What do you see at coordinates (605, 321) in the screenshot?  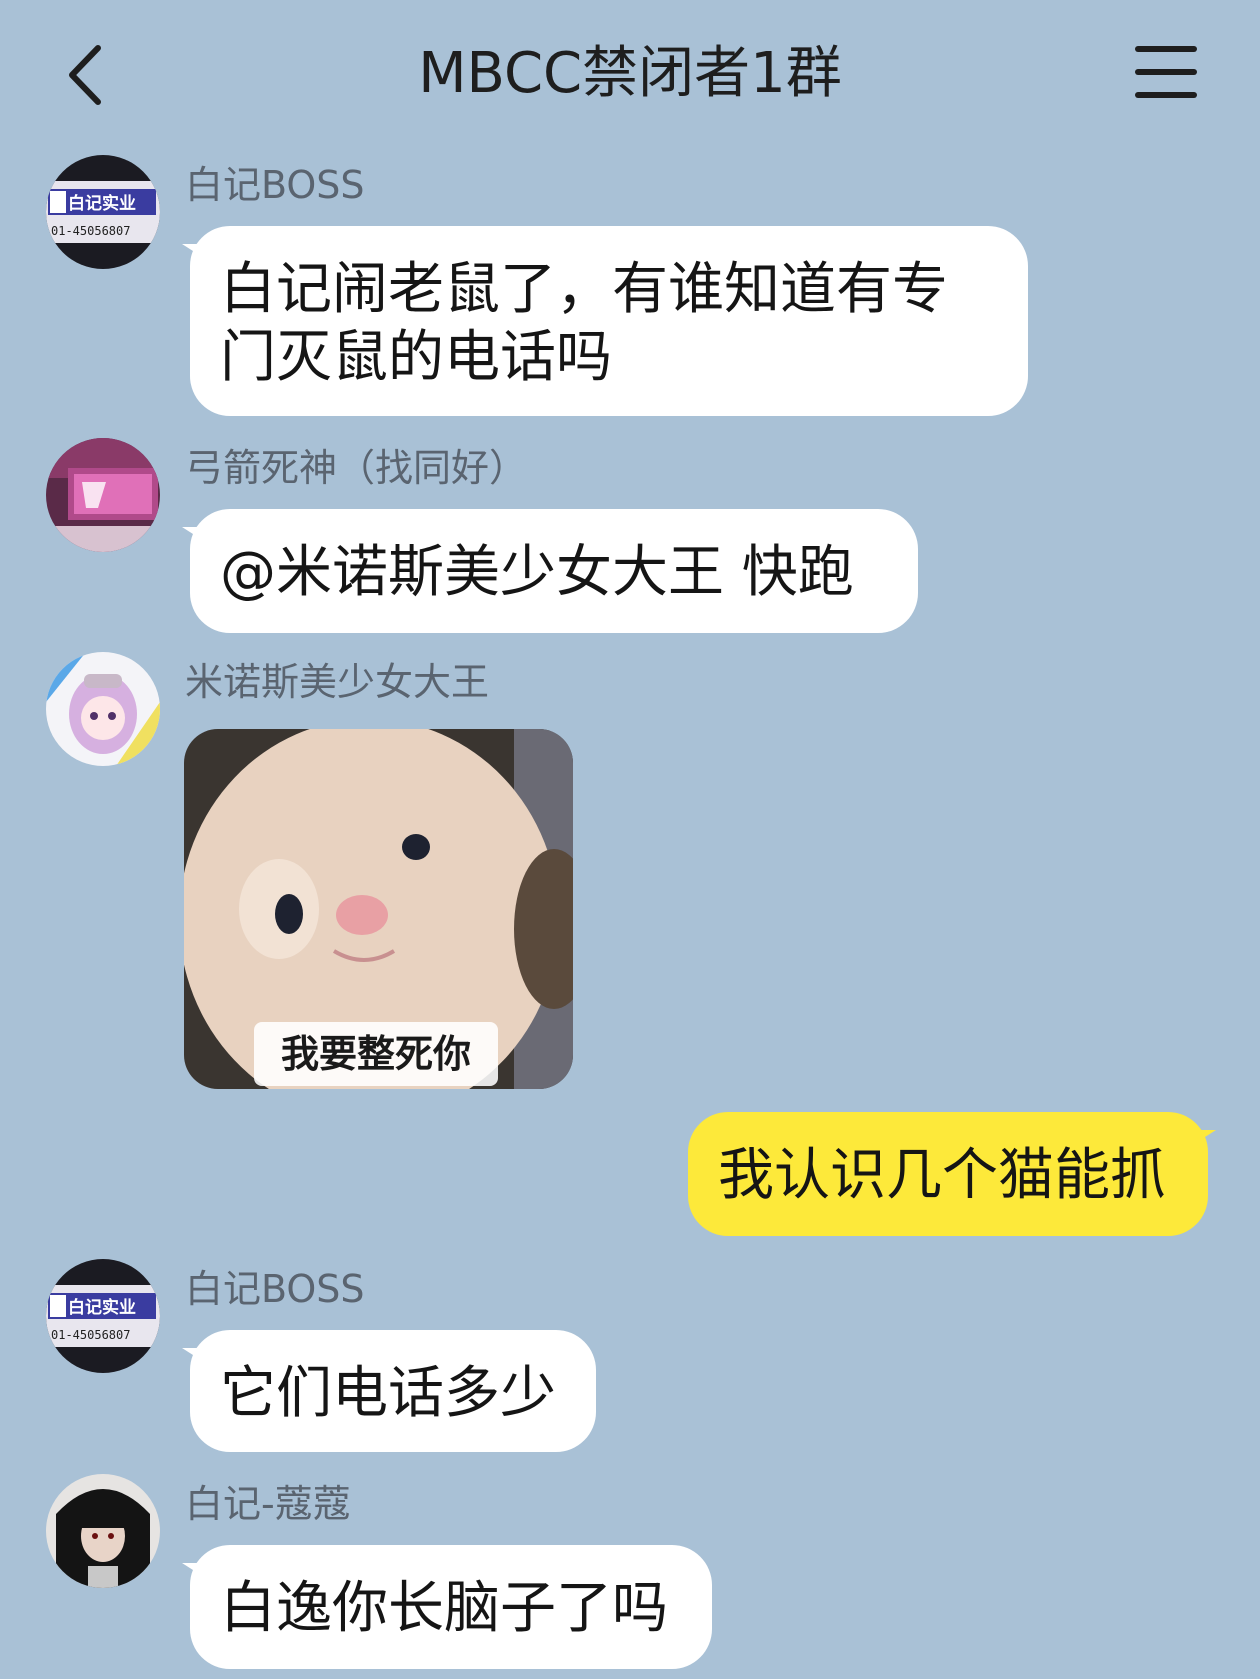 I see `message-bubble: 白记闹老鼠了，有谁知道有专门灭鼠的电话吗` at bounding box center [605, 321].